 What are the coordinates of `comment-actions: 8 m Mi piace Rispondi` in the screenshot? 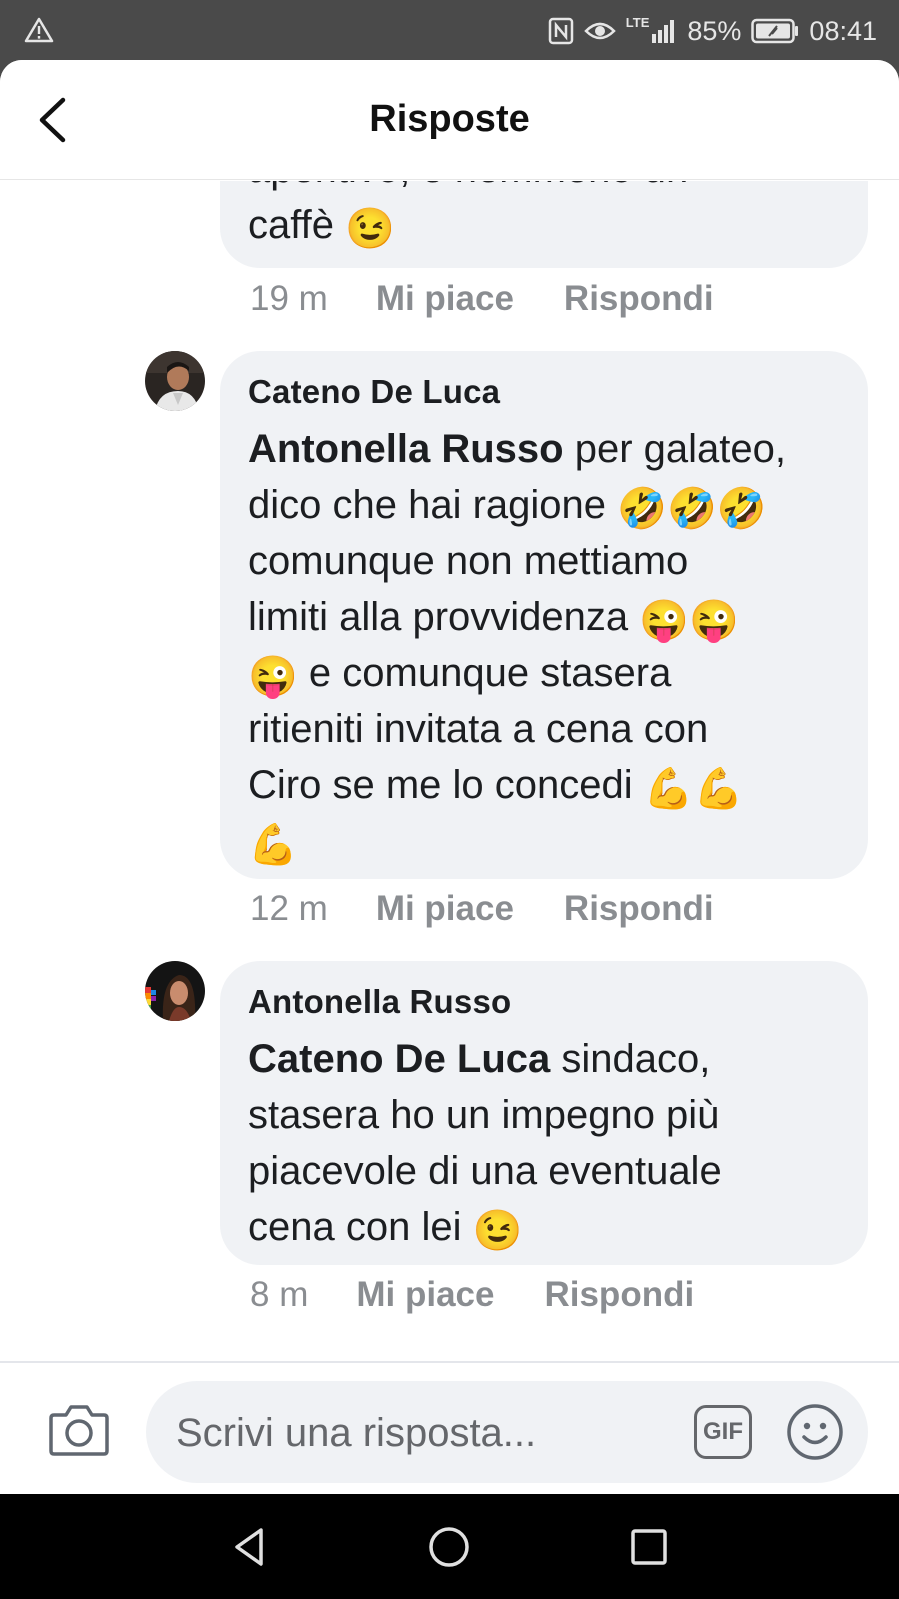 It's located at (472, 1297).